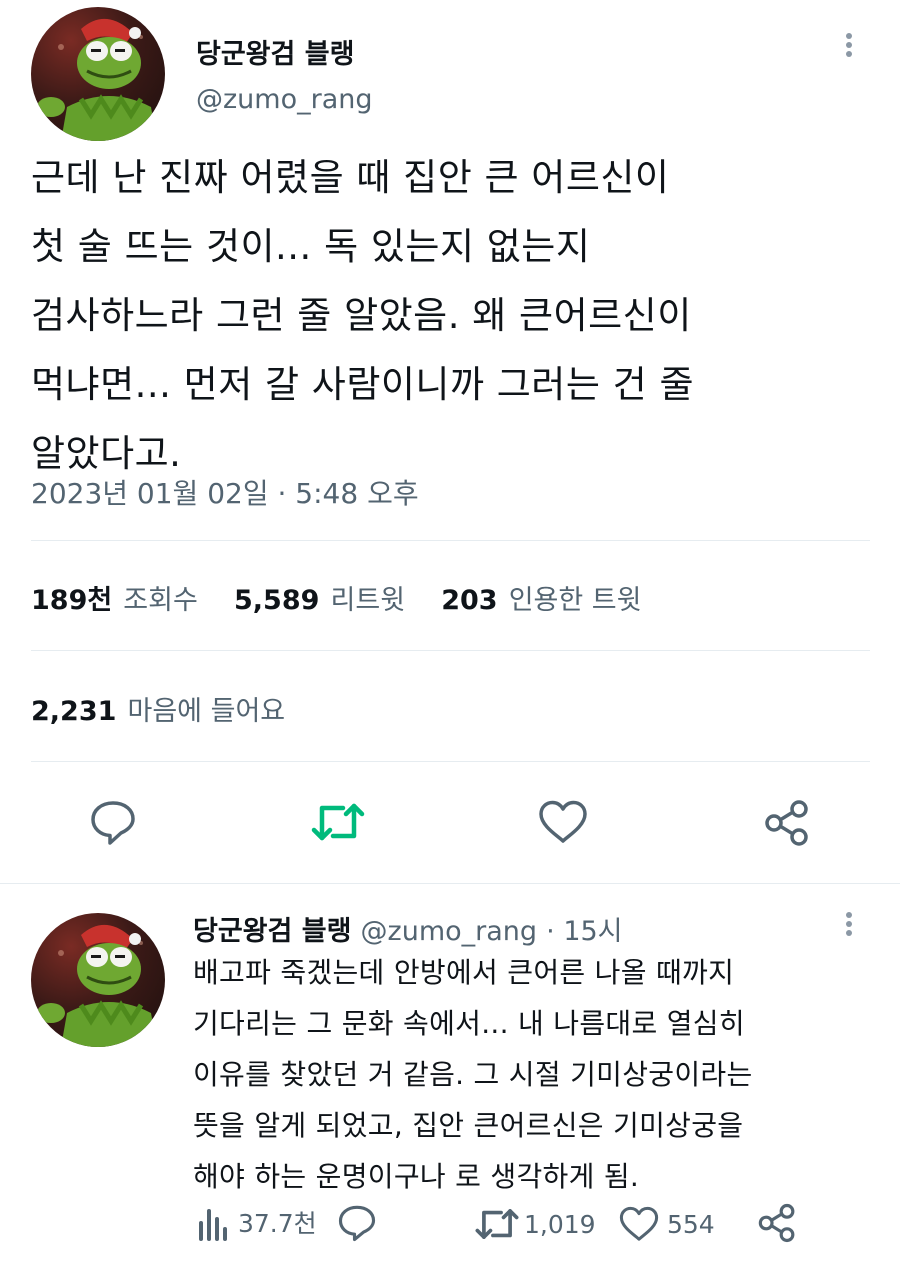  Describe the element at coordinates (207, 711) in the screenshot. I see `likes-label: 마음에 들어요` at that location.